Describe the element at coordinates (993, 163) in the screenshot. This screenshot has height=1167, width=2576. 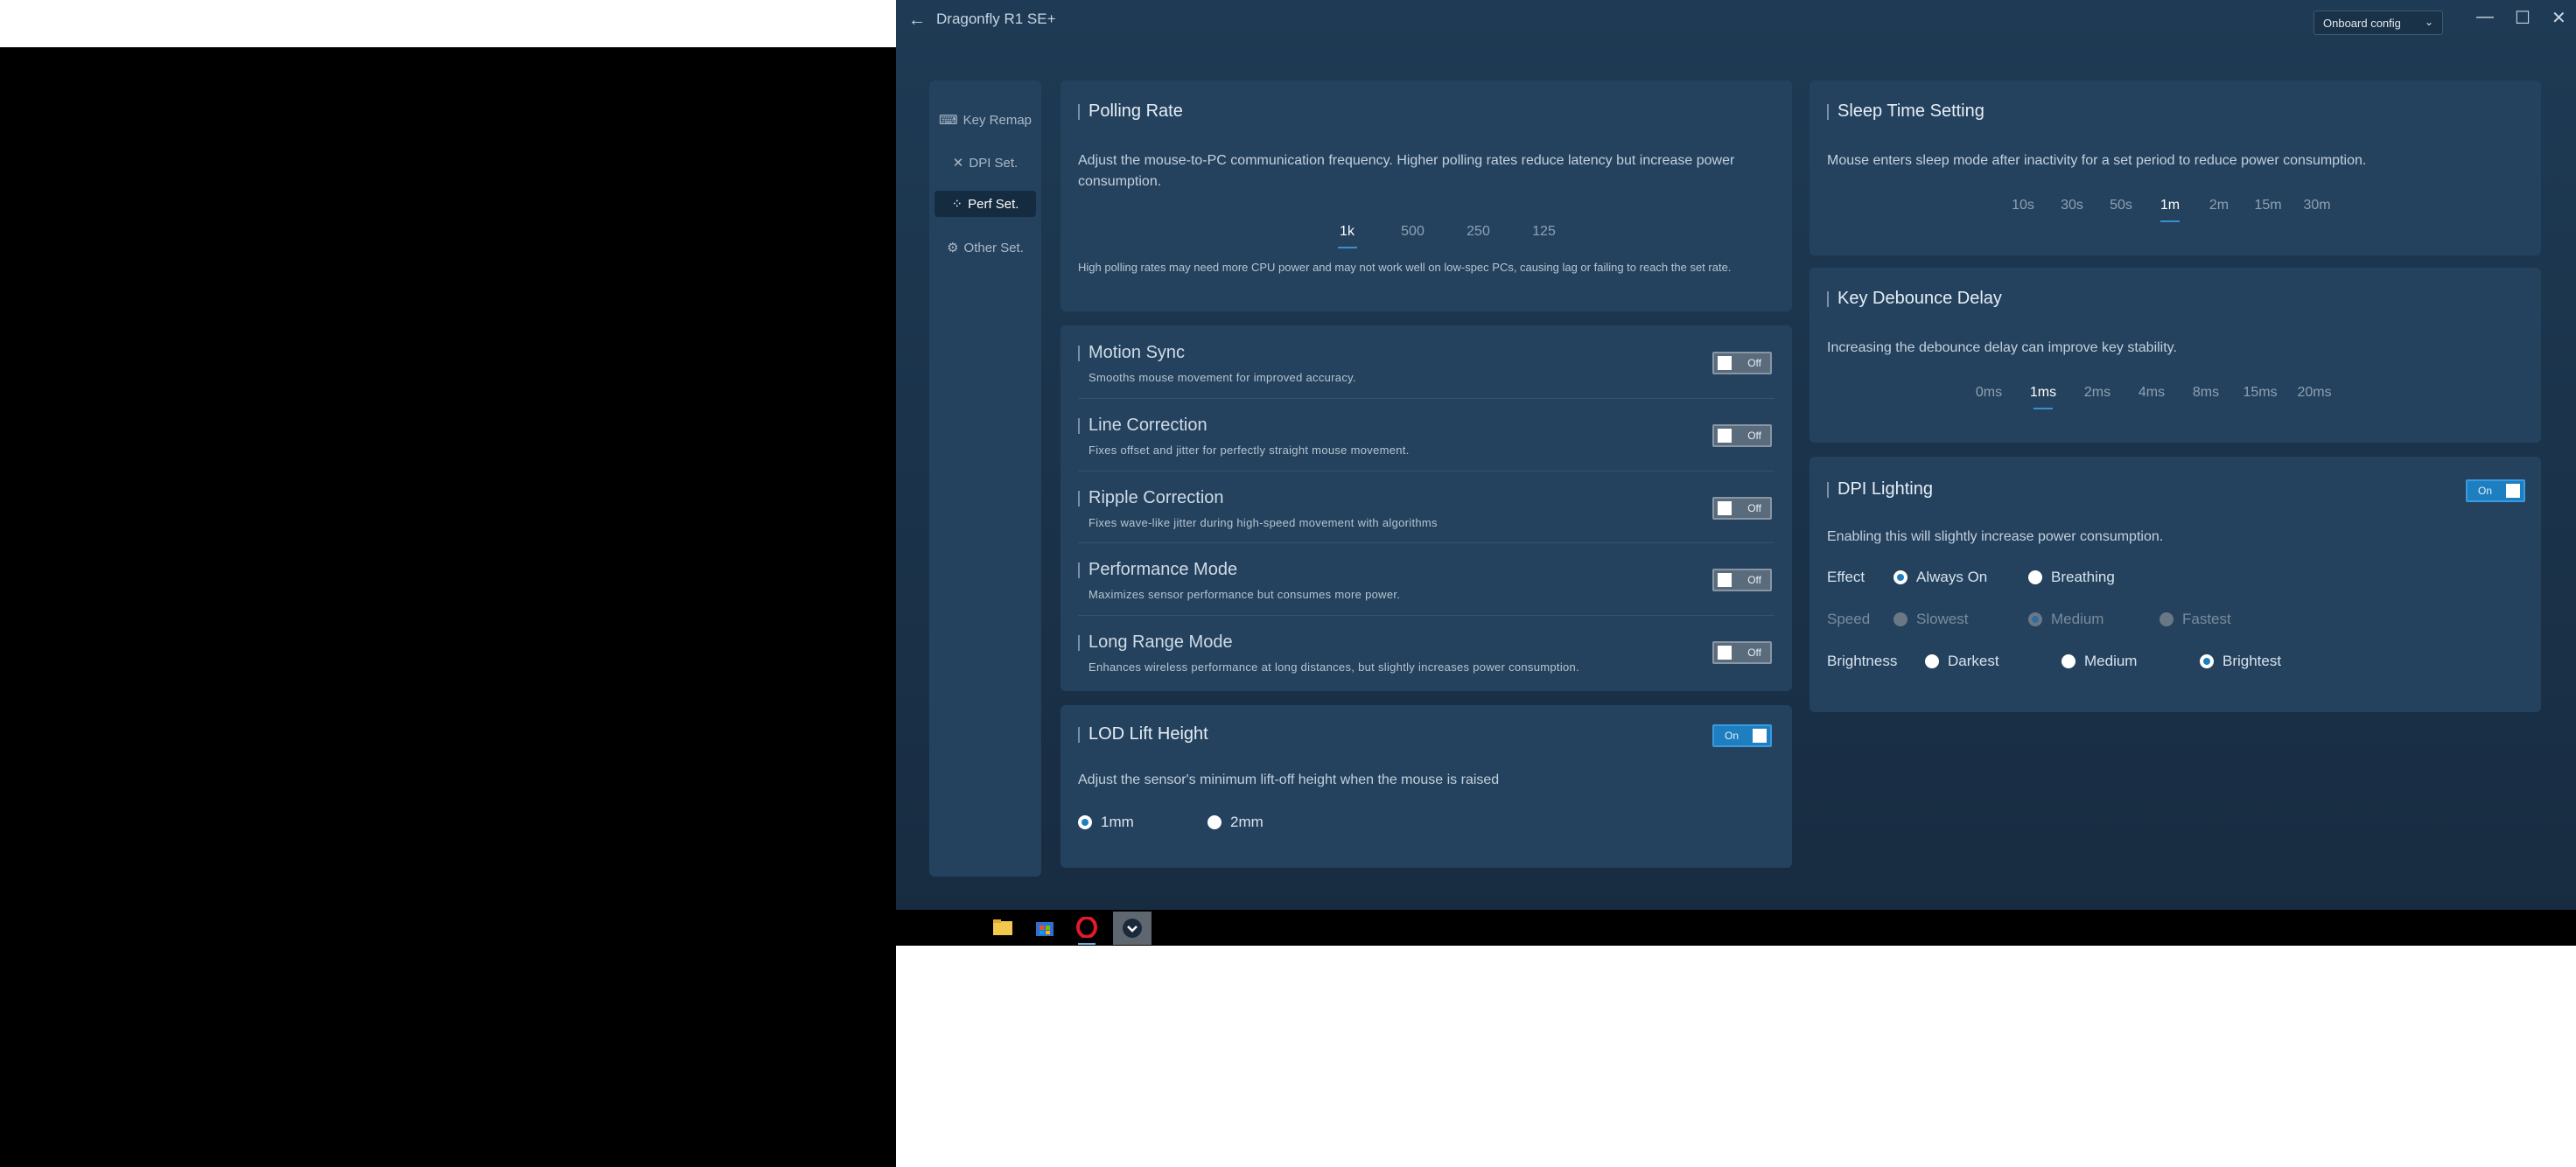
I see `sidebar-item-label: DPI Set.` at that location.